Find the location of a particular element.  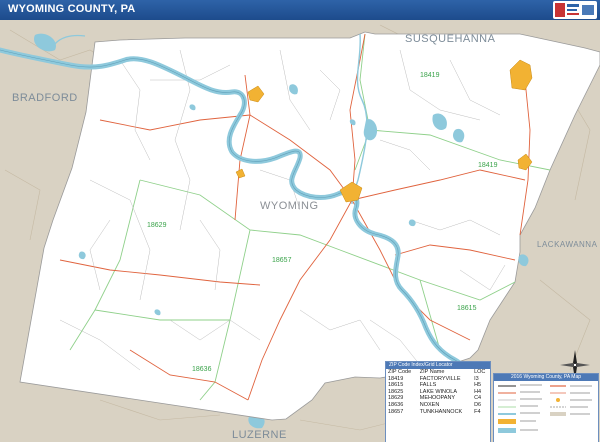

column-header: ZIP Name is located at coordinates (432, 372).